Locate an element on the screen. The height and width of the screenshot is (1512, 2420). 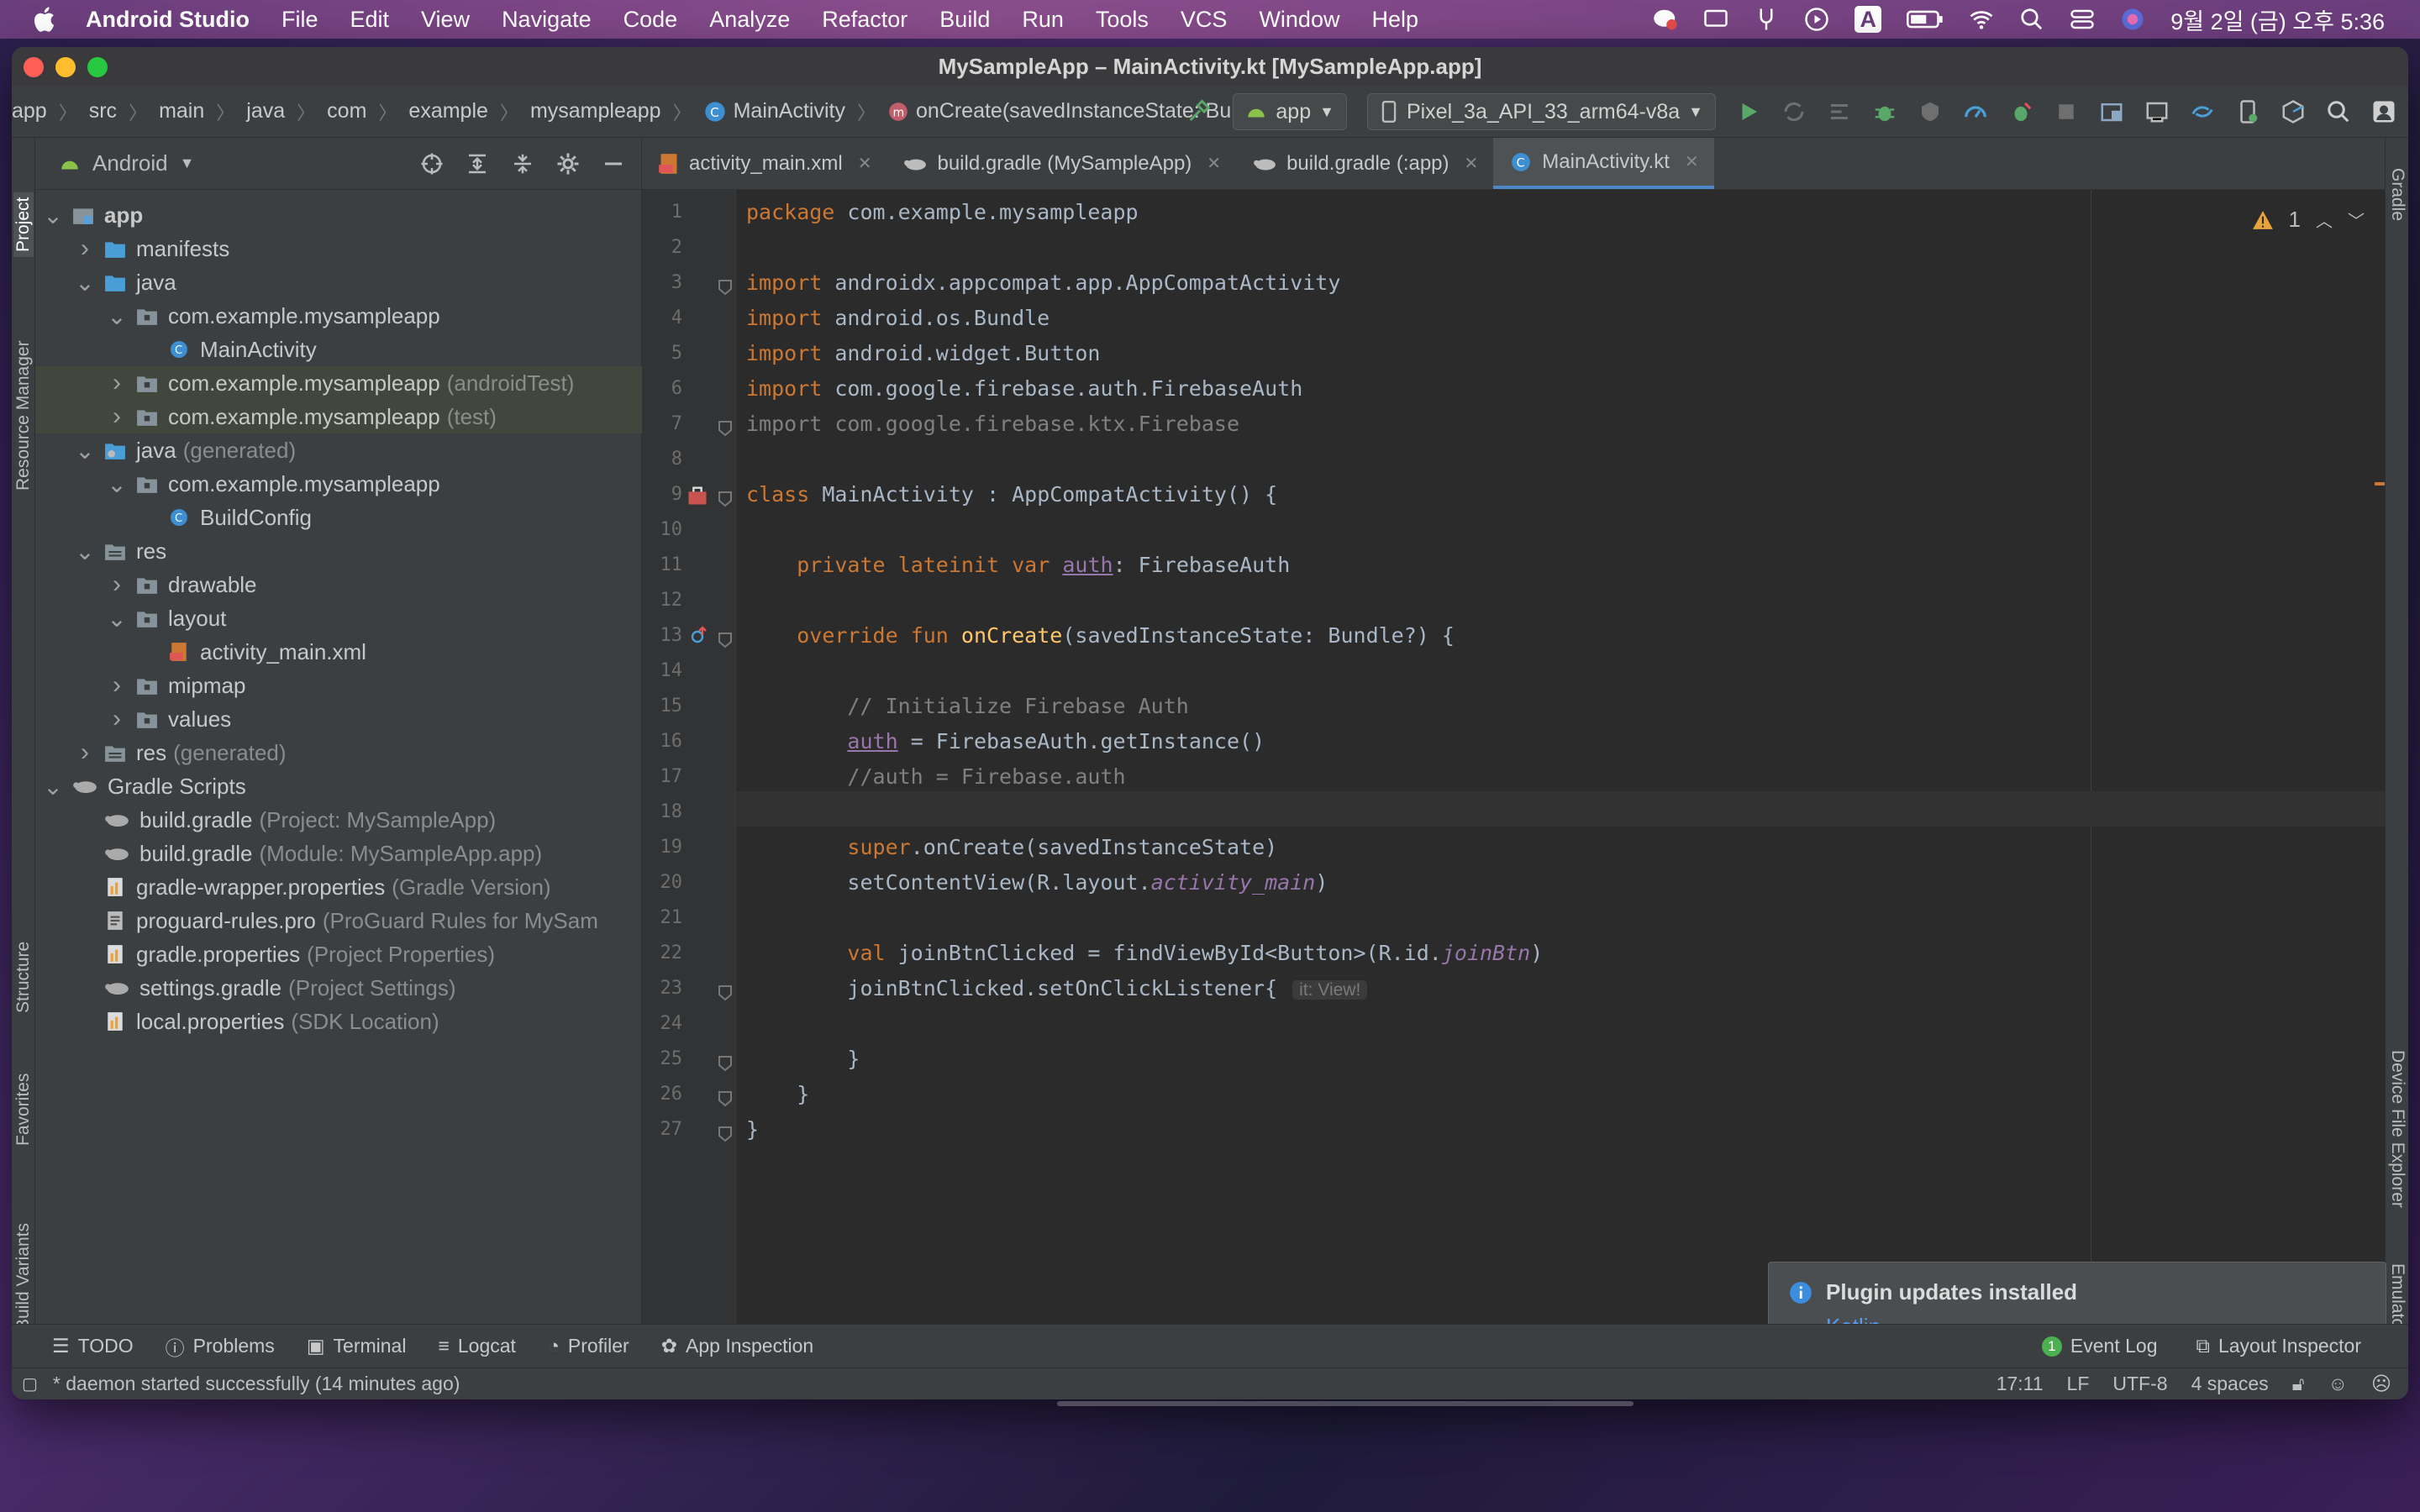
tool-profiler: ◔ Profiler is located at coordinates (588, 1346).